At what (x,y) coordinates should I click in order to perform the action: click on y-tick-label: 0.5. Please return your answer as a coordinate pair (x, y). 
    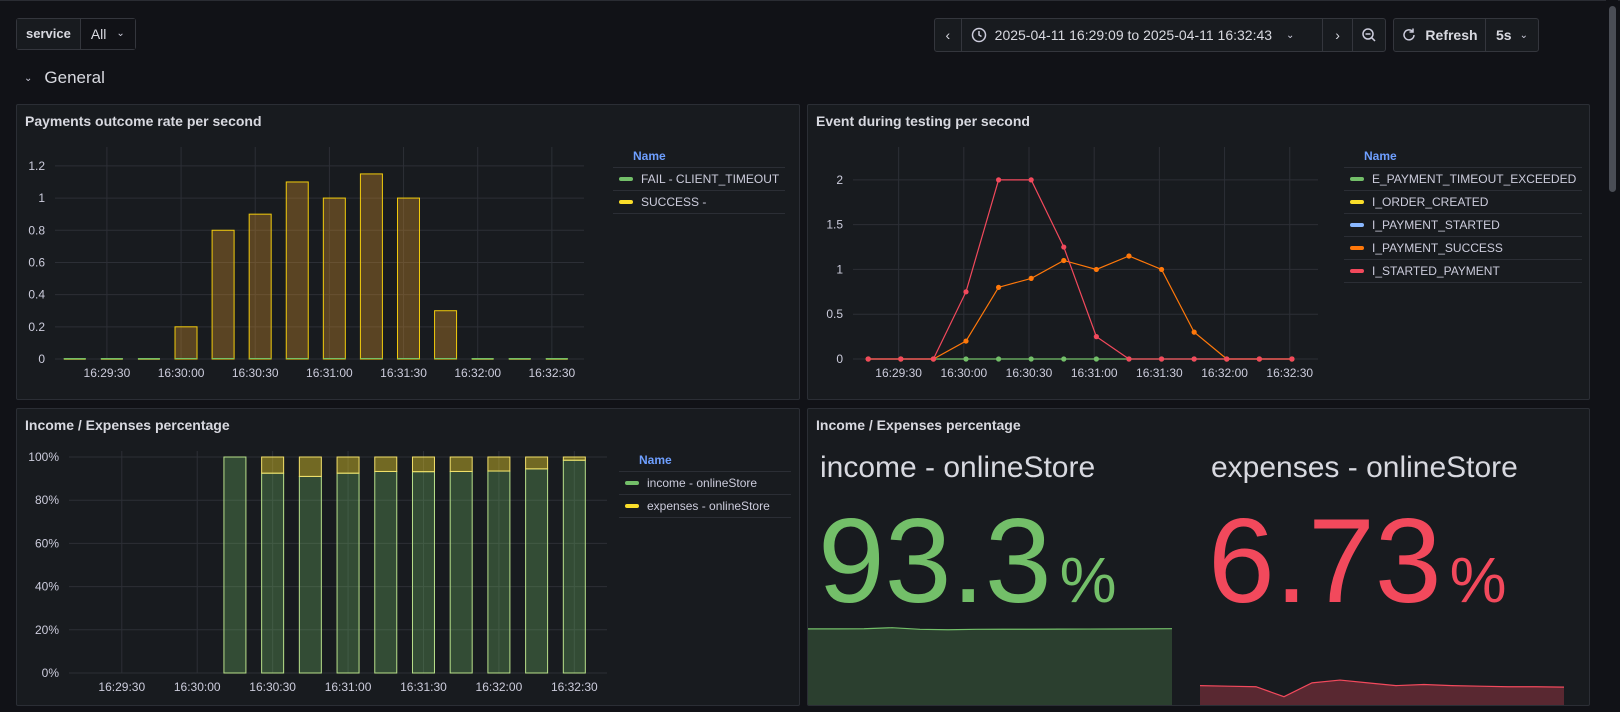
    Looking at the image, I should click on (834, 314).